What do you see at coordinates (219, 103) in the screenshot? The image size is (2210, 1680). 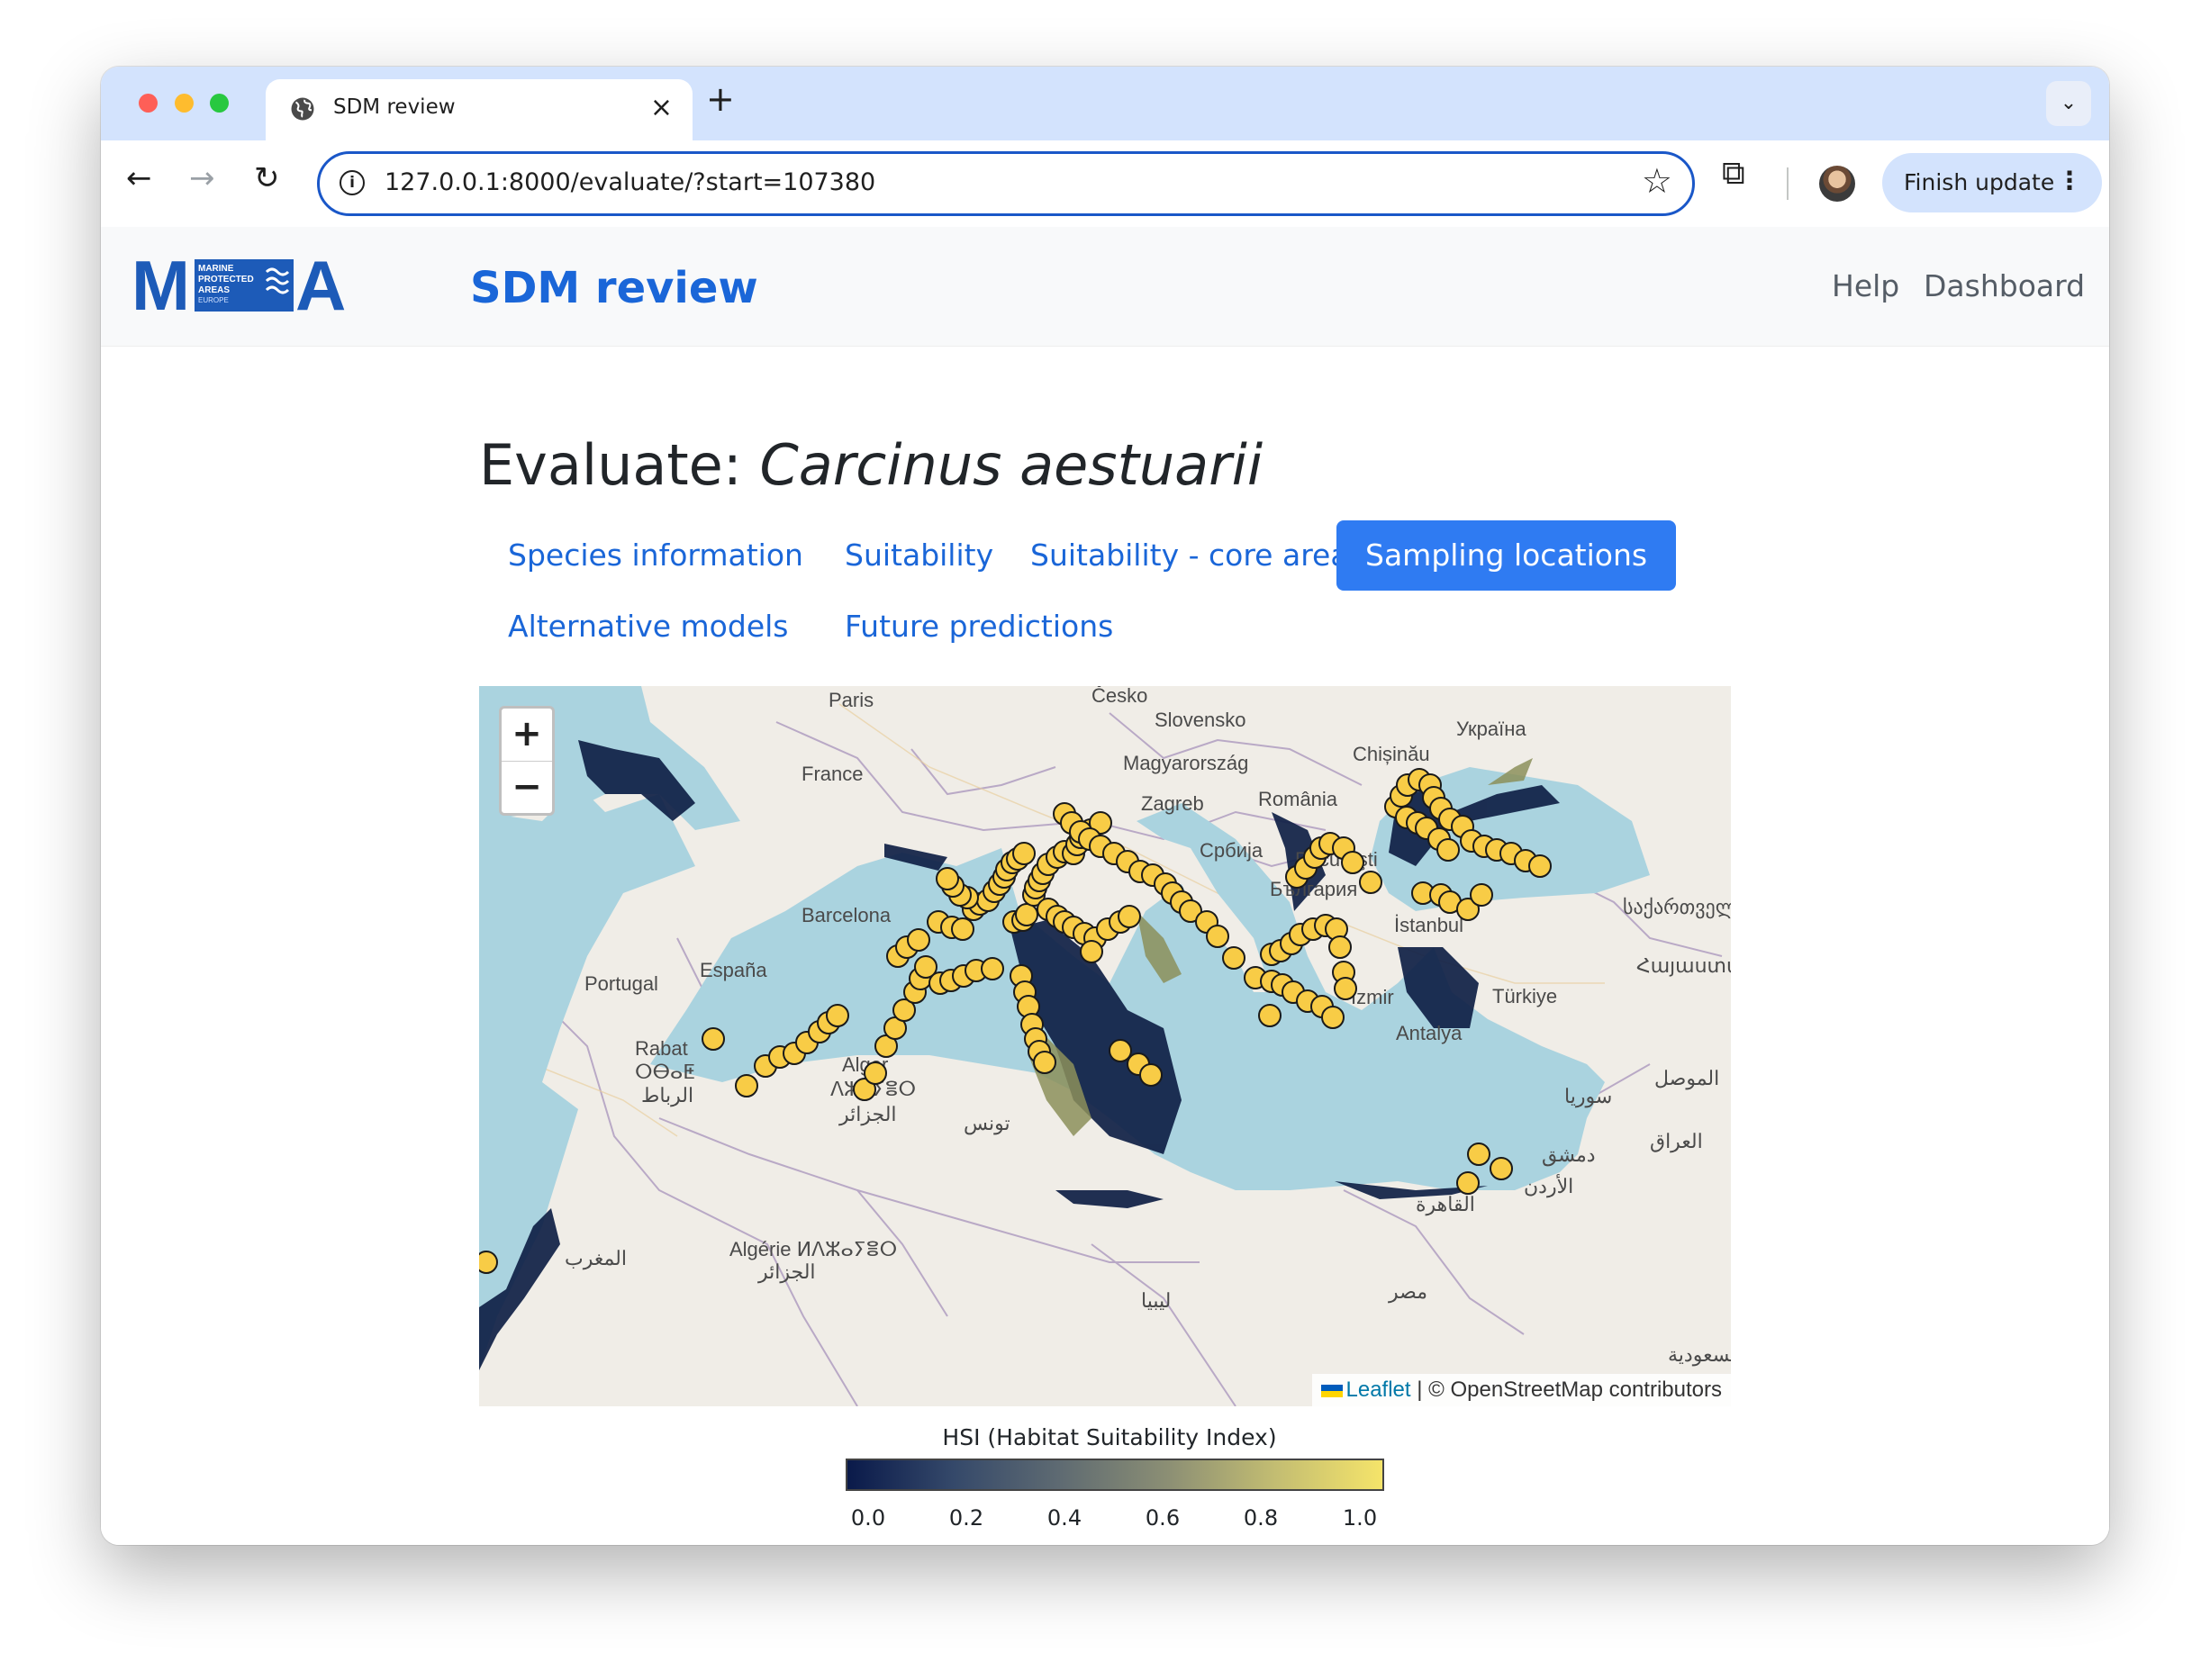 I see `maximize-window-button` at bounding box center [219, 103].